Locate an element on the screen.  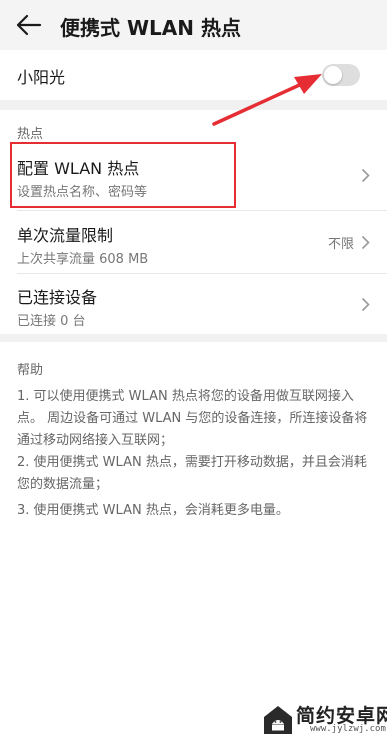
section-label: 热点 is located at coordinates (30, 134).